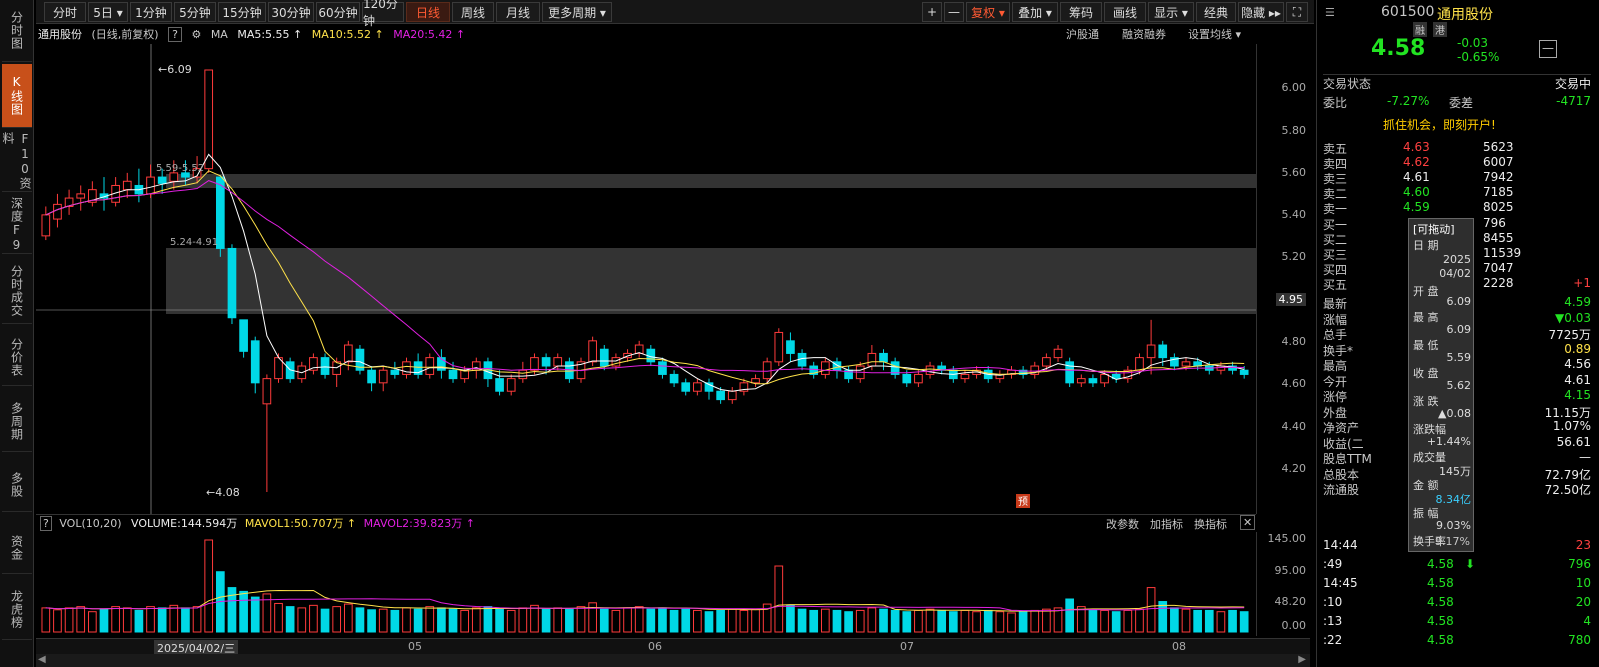 This screenshot has height=667, width=1599. I want to click on popup-title: [可拖动], so click(1442, 229).